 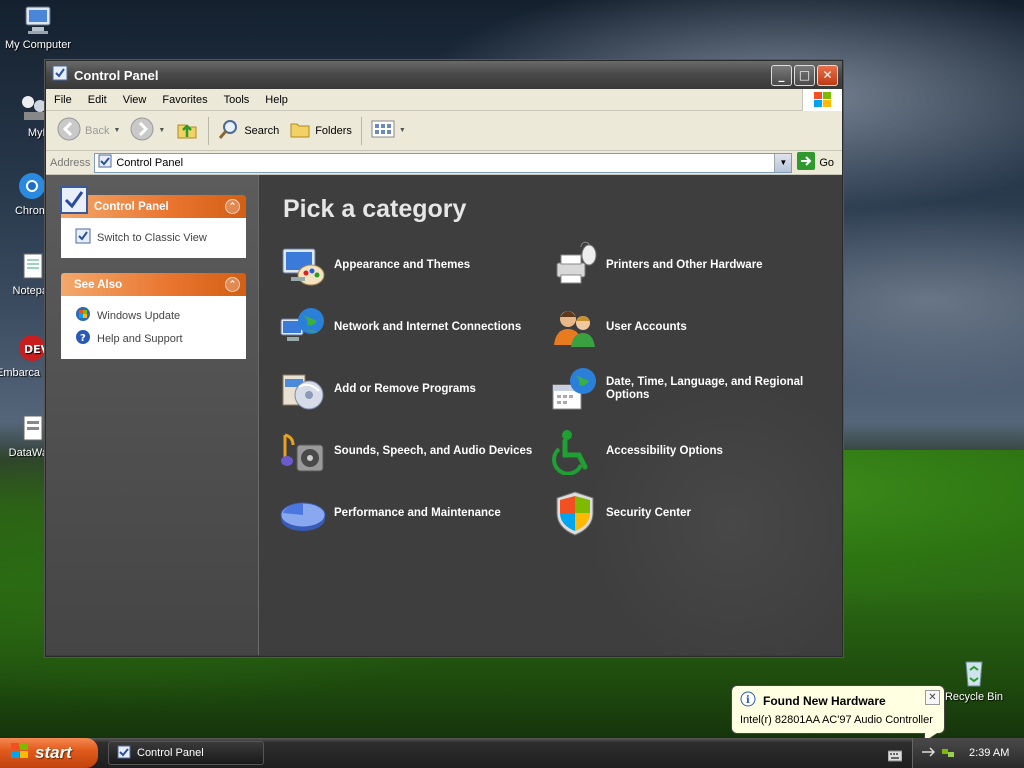 I want to click on search-icon, so click(x=229, y=130).